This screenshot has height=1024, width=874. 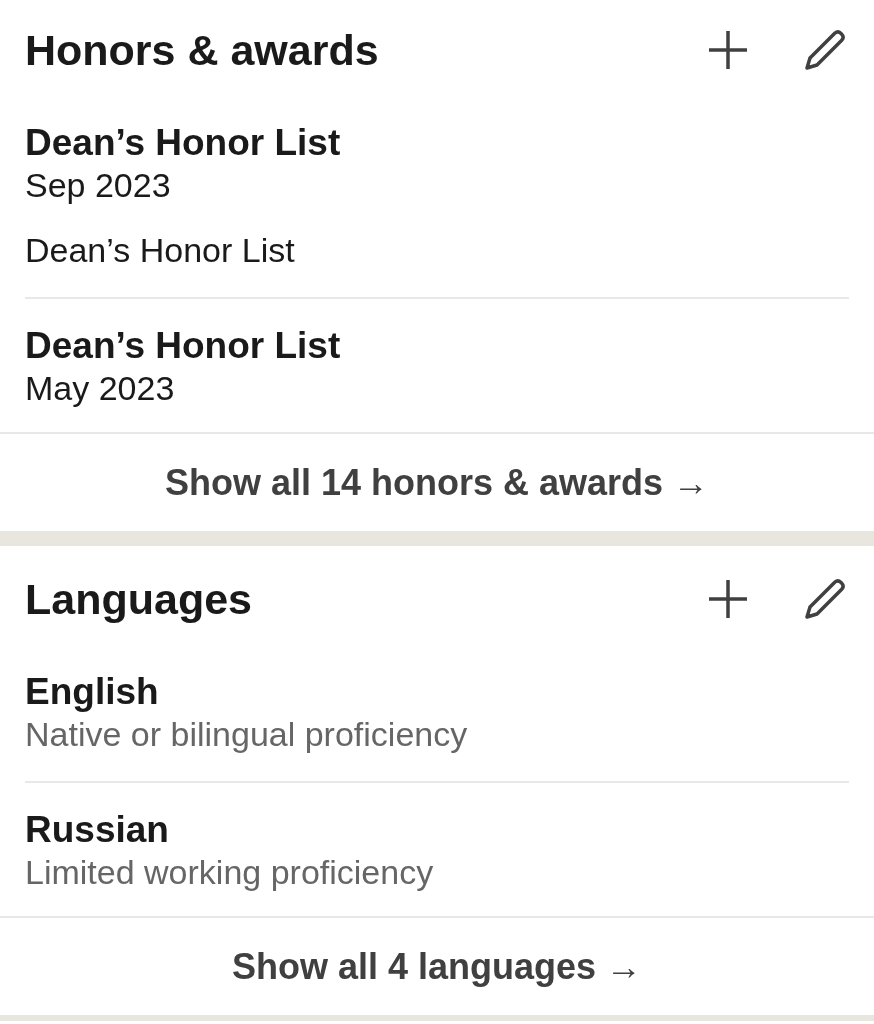 What do you see at coordinates (139, 599) in the screenshot?
I see `section-title: Languages` at bounding box center [139, 599].